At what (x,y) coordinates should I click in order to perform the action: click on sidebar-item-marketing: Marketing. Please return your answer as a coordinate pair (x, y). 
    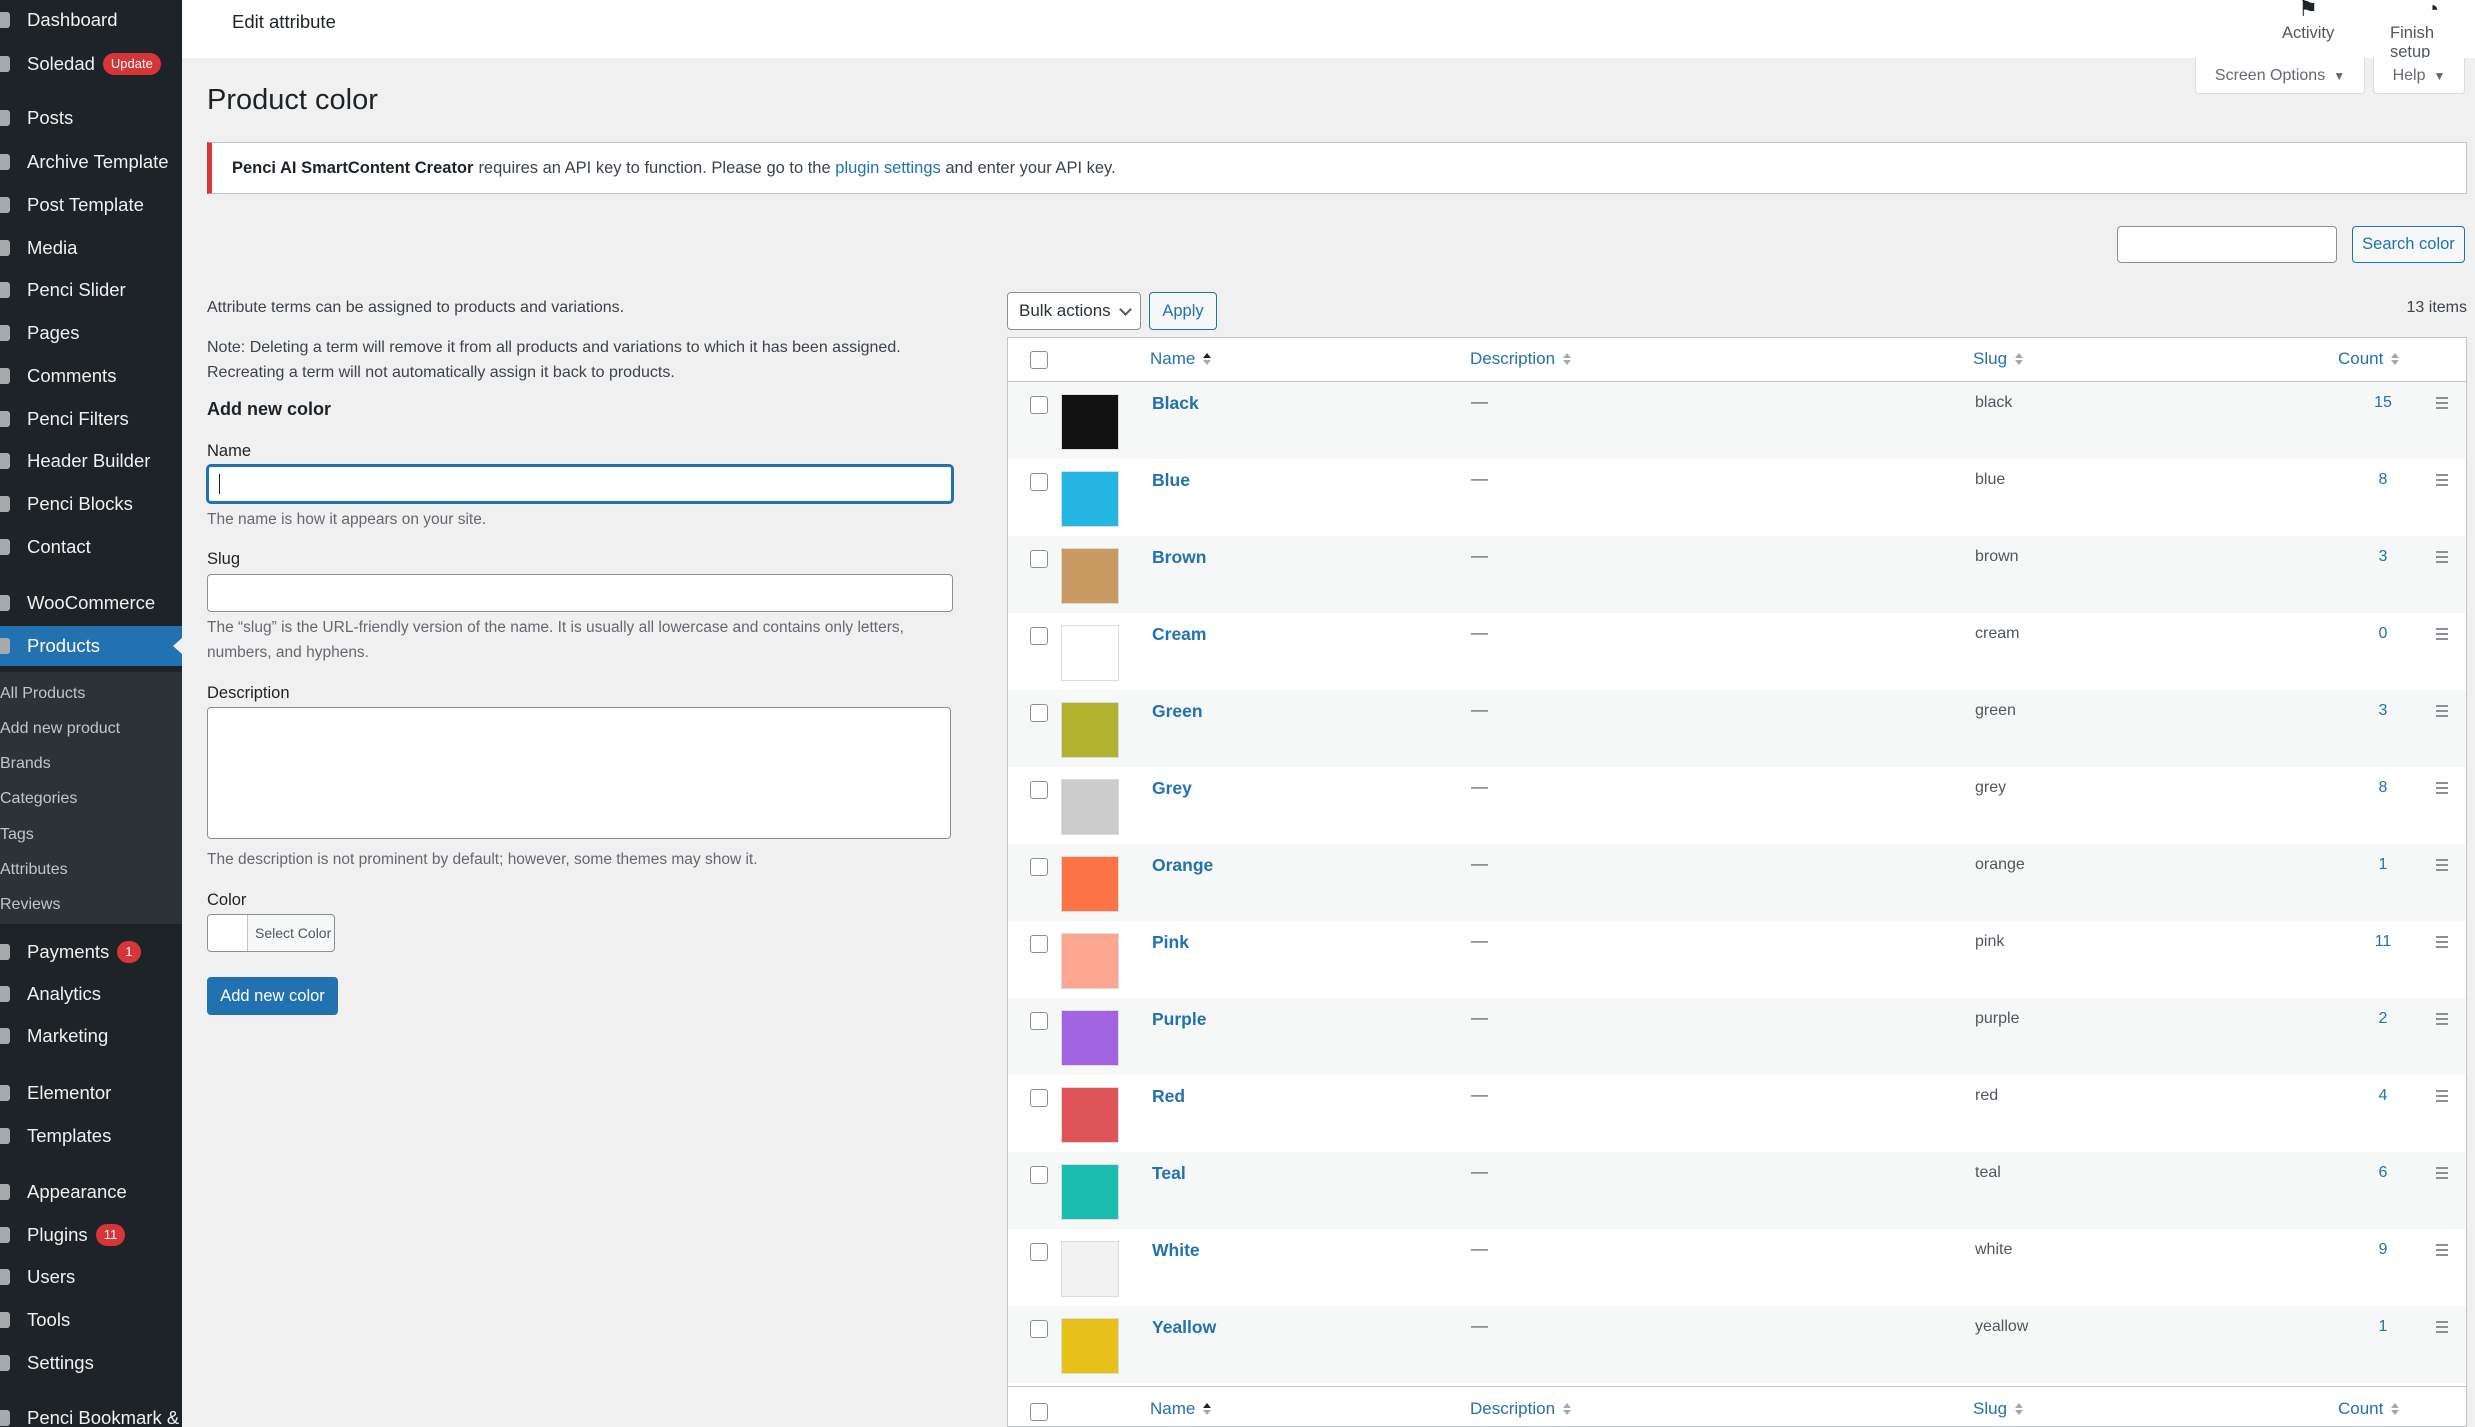
    Looking at the image, I should click on (91, 1036).